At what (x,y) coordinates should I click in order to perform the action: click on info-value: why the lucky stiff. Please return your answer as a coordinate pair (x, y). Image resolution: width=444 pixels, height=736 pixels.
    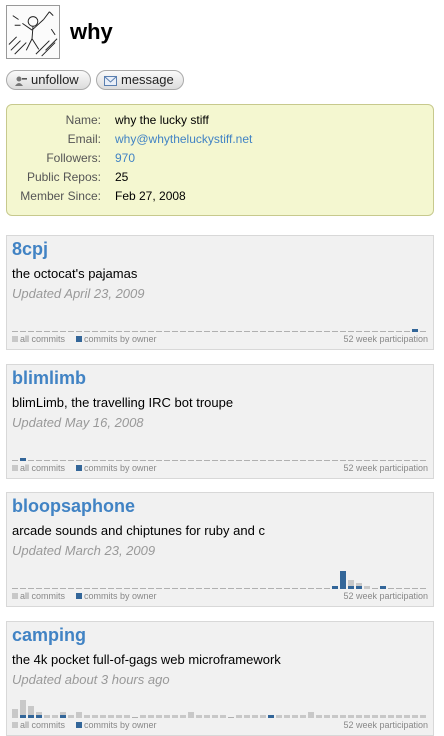
    Looking at the image, I should click on (162, 120).